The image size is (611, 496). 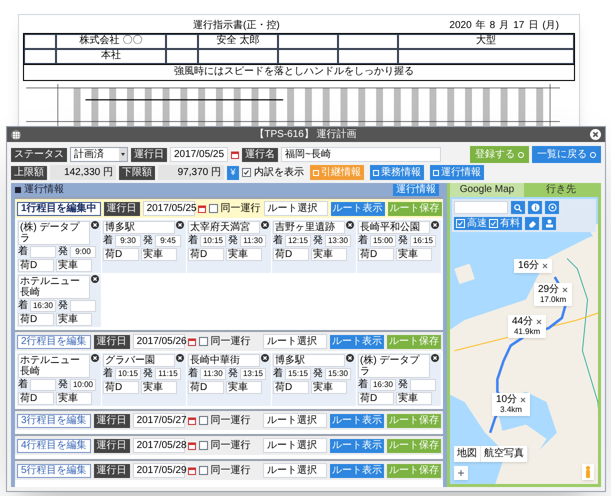 What do you see at coordinates (423, 241) in the screenshot?
I see `depart-time-field: 16:15` at bounding box center [423, 241].